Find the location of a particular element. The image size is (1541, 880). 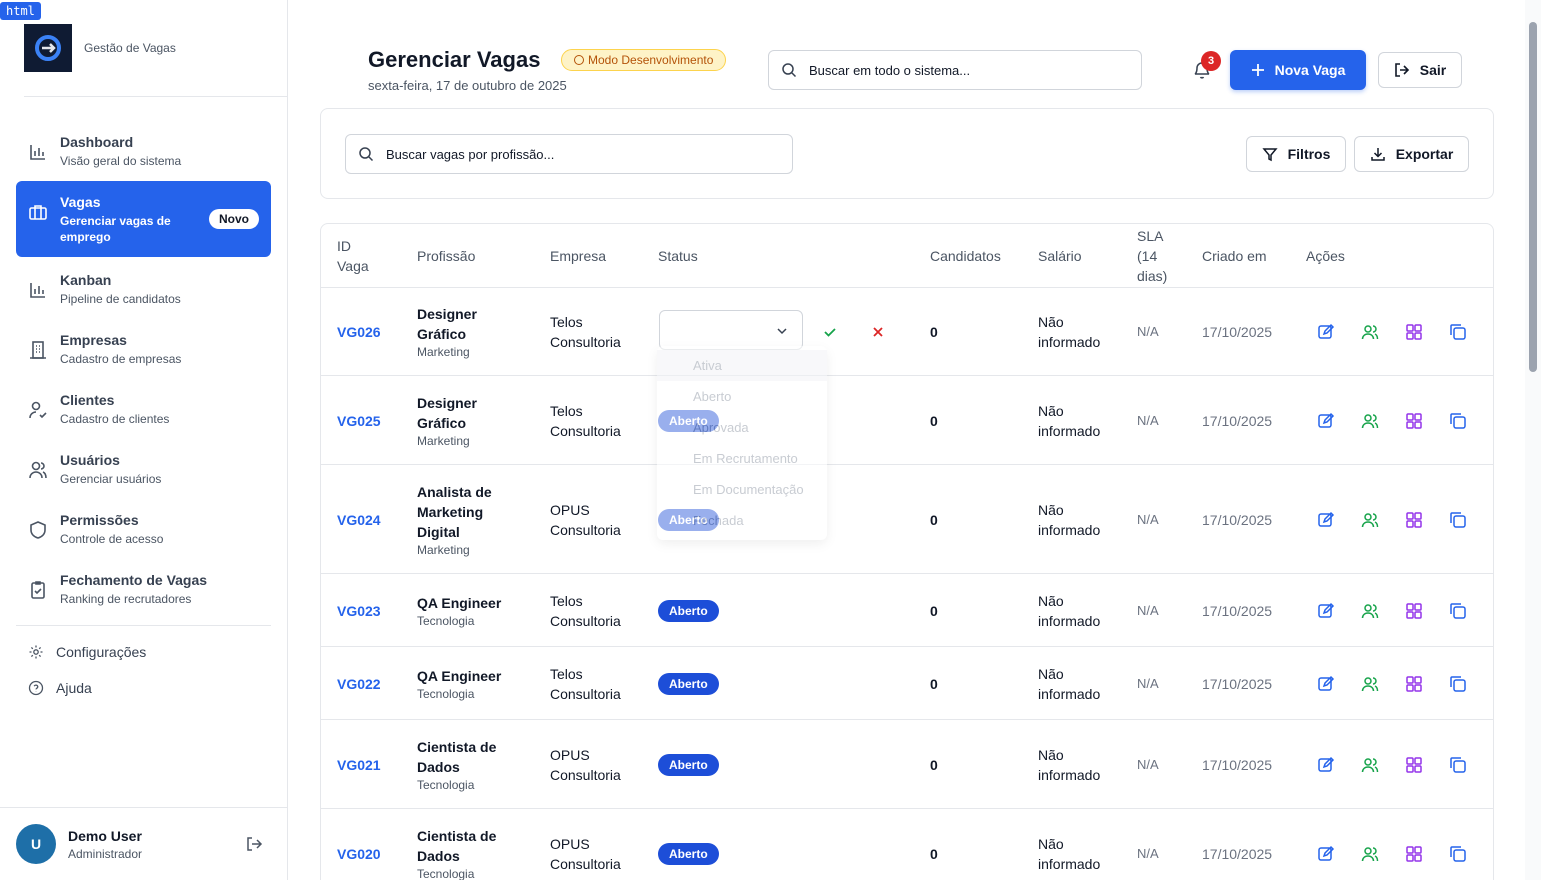

column-header-salary: Salário is located at coordinates (1060, 256).